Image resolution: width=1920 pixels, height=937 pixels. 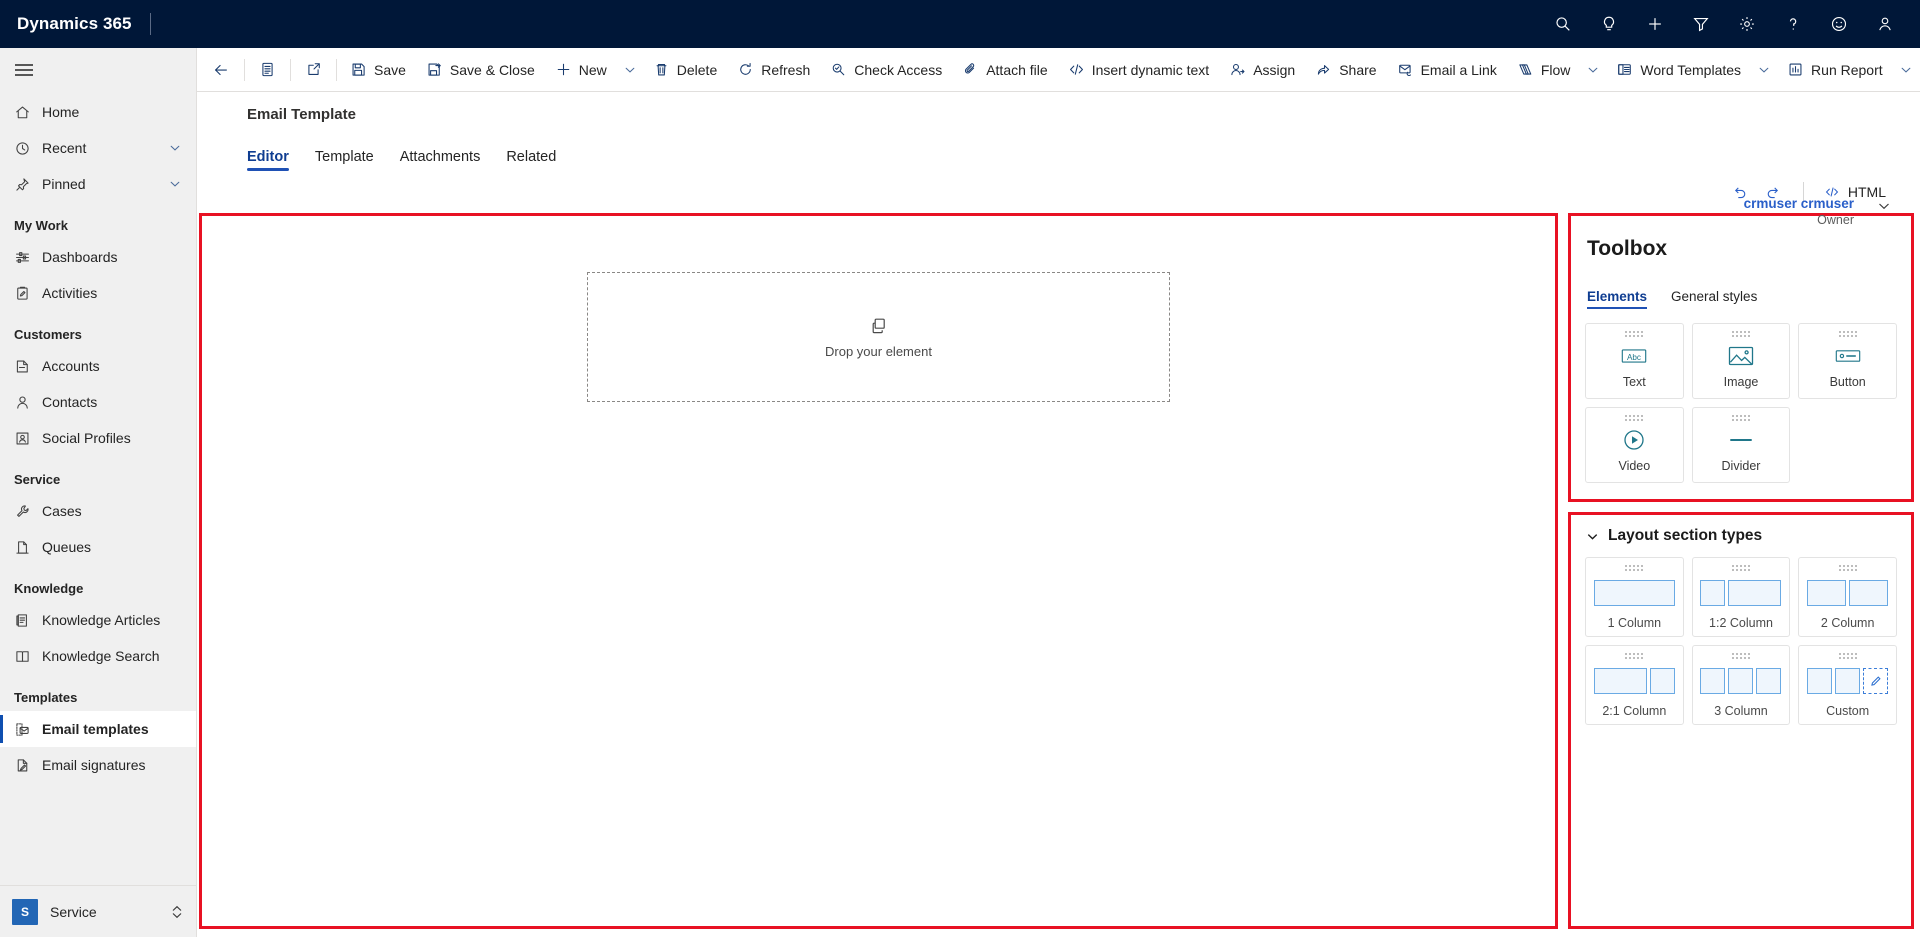 I want to click on layout-tile-2-column: 2 Column, so click(x=1847, y=597).